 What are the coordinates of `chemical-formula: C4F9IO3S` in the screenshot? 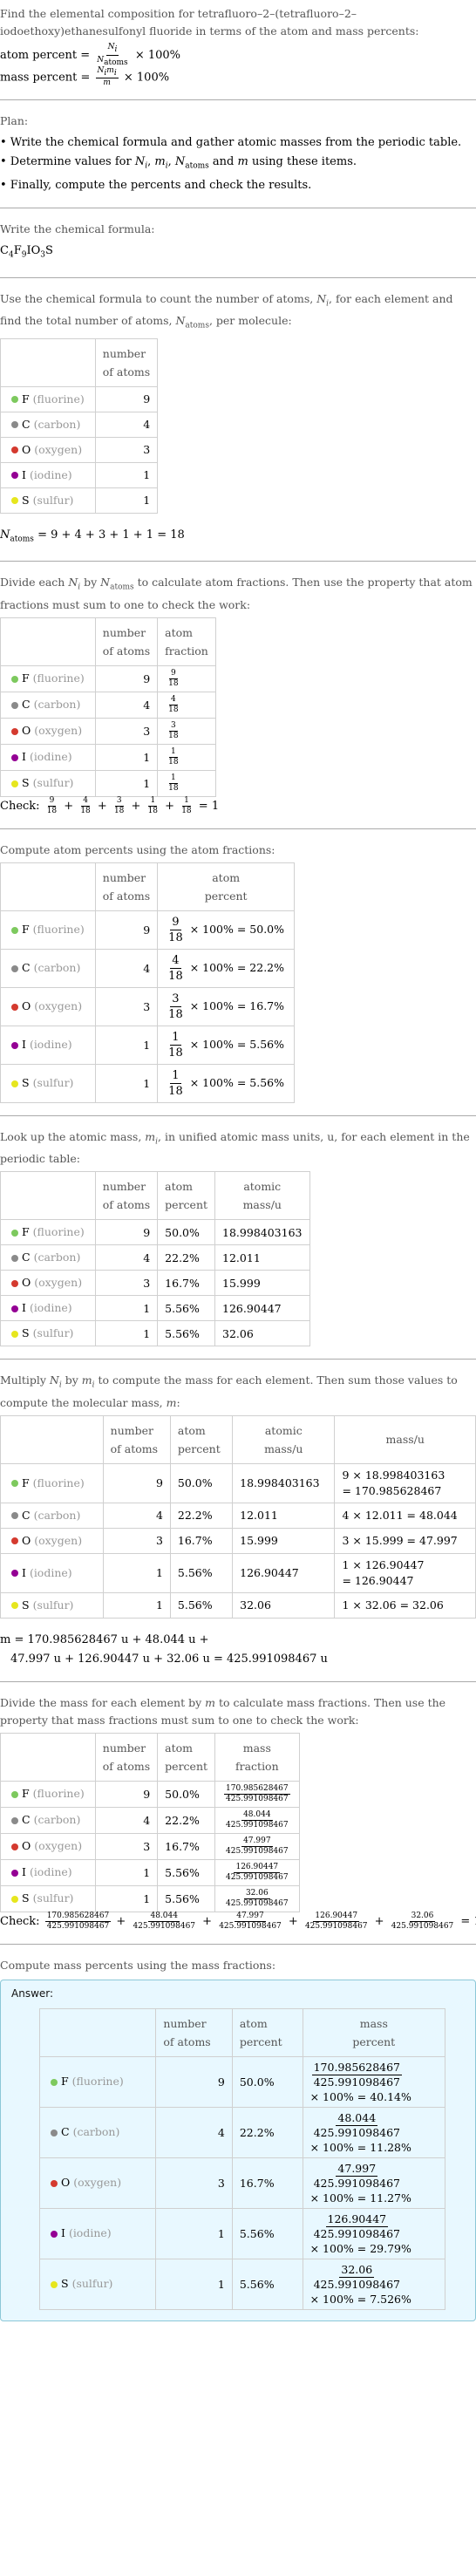 It's located at (238, 254).